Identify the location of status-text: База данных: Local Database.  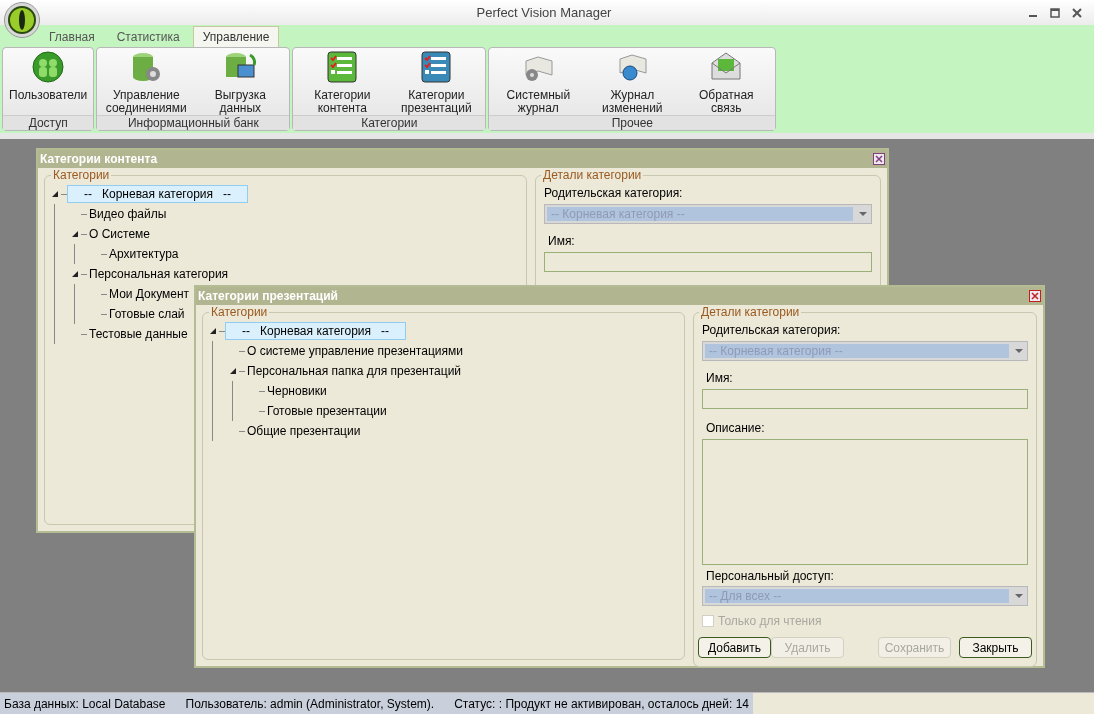
(85, 704).